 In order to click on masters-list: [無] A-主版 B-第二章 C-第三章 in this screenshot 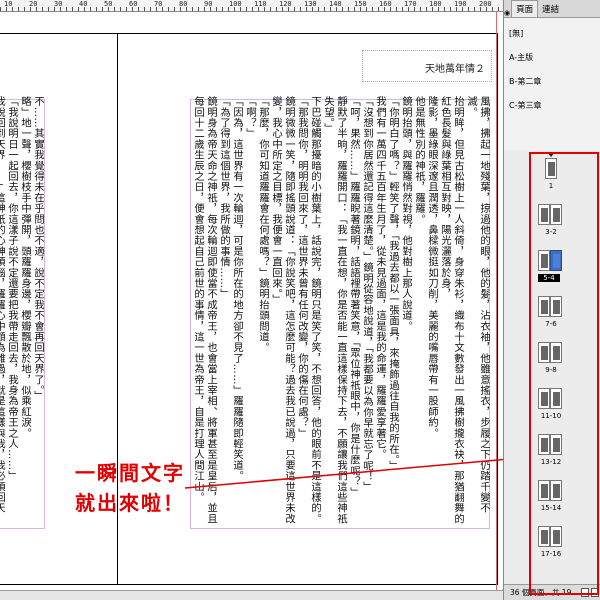, I will do `click(552, 85)`.